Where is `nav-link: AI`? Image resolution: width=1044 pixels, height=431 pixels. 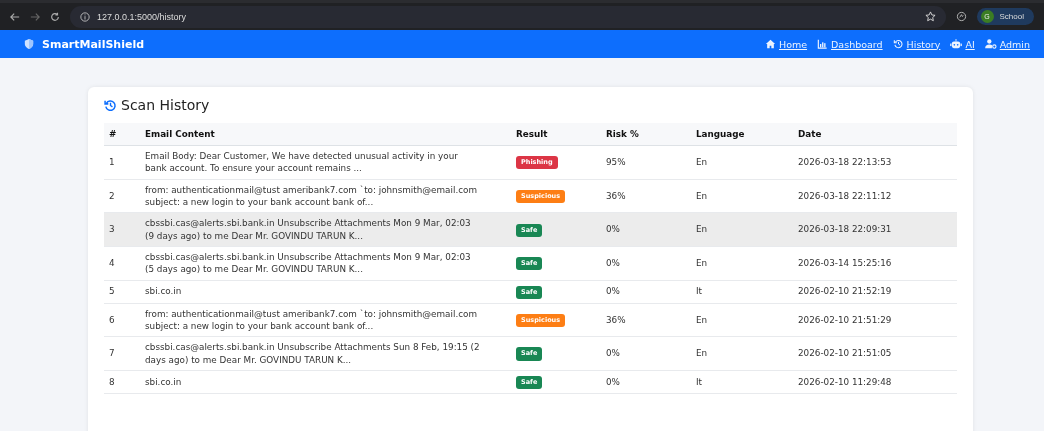 nav-link: AI is located at coordinates (962, 44).